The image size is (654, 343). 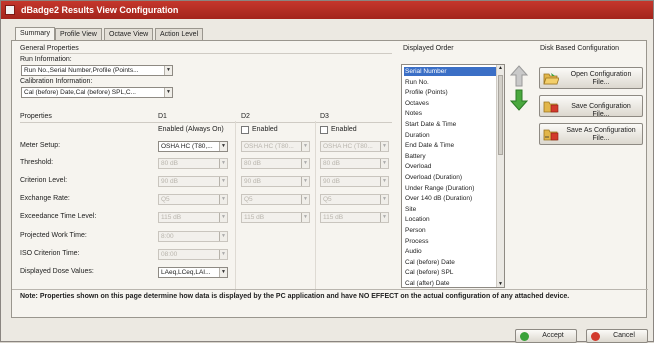 What do you see at coordinates (450, 135) in the screenshot?
I see `order-list-item: Duration` at bounding box center [450, 135].